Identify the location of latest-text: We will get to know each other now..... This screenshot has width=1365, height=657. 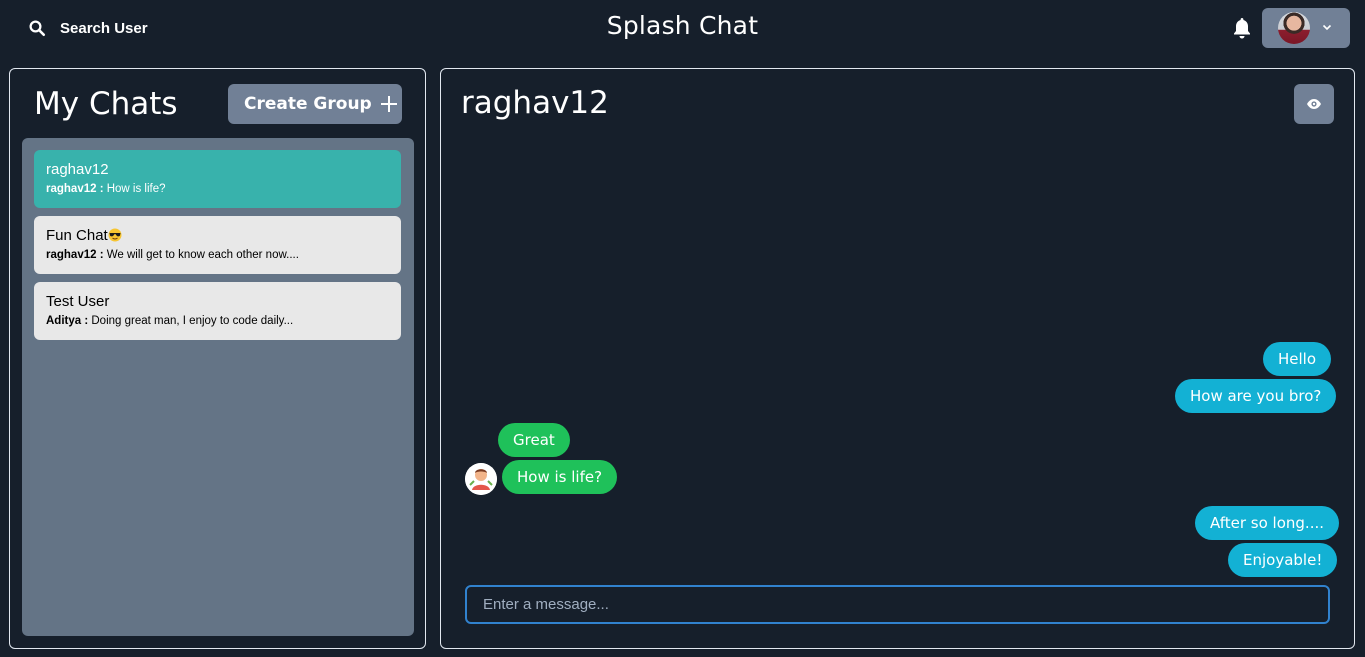
(202, 255).